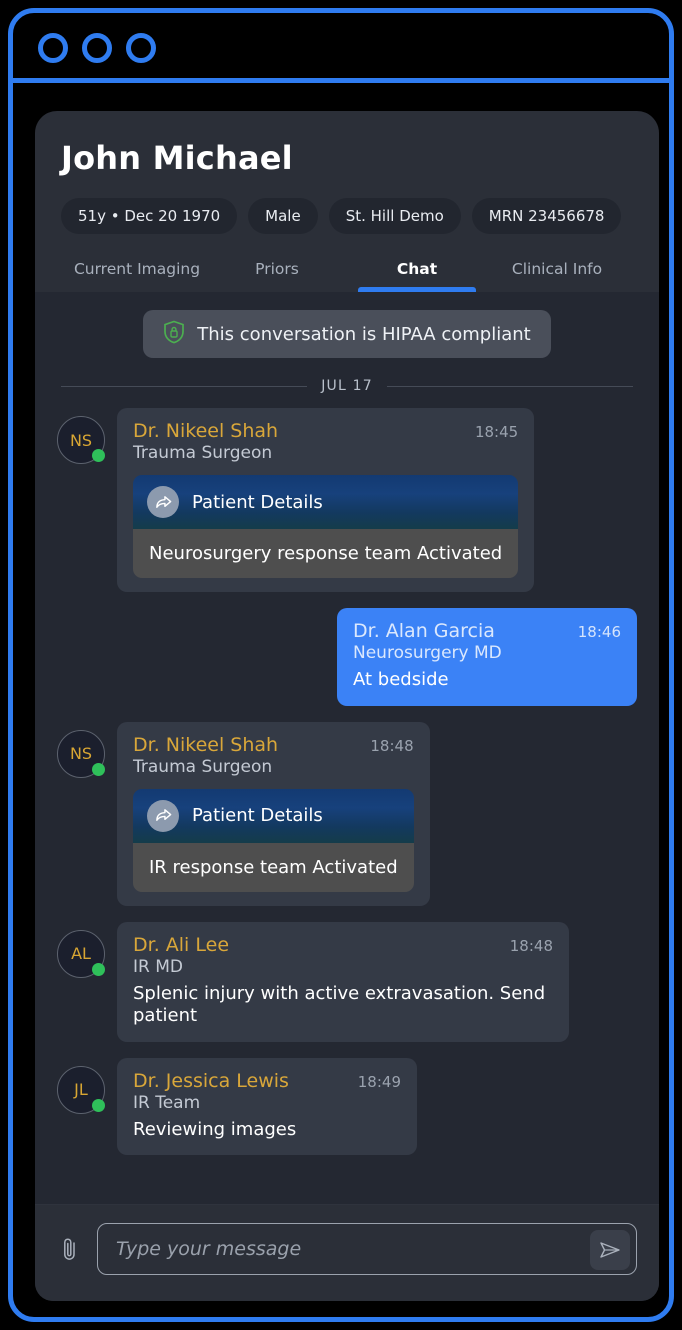  I want to click on avatar-initials: JL, so click(81, 1090).